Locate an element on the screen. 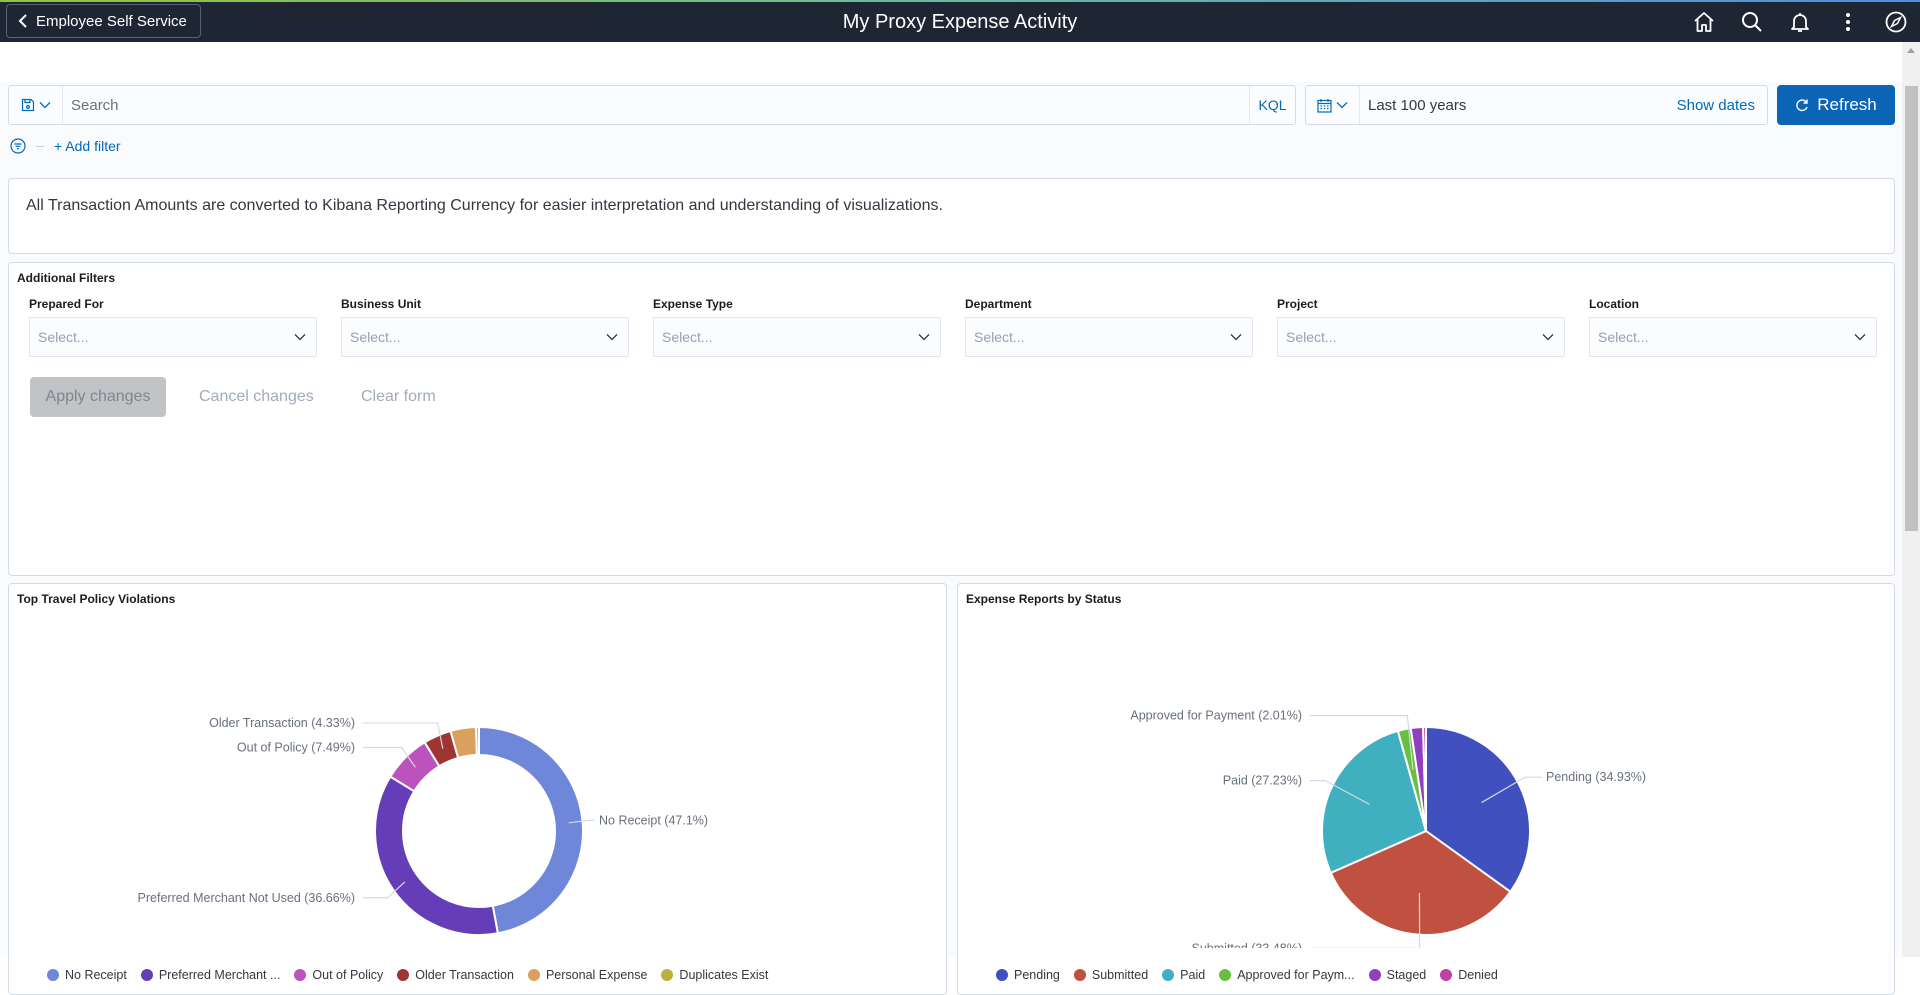 Image resolution: width=1920 pixels, height=995 pixels. query-language-button: KQL is located at coordinates (1272, 105).